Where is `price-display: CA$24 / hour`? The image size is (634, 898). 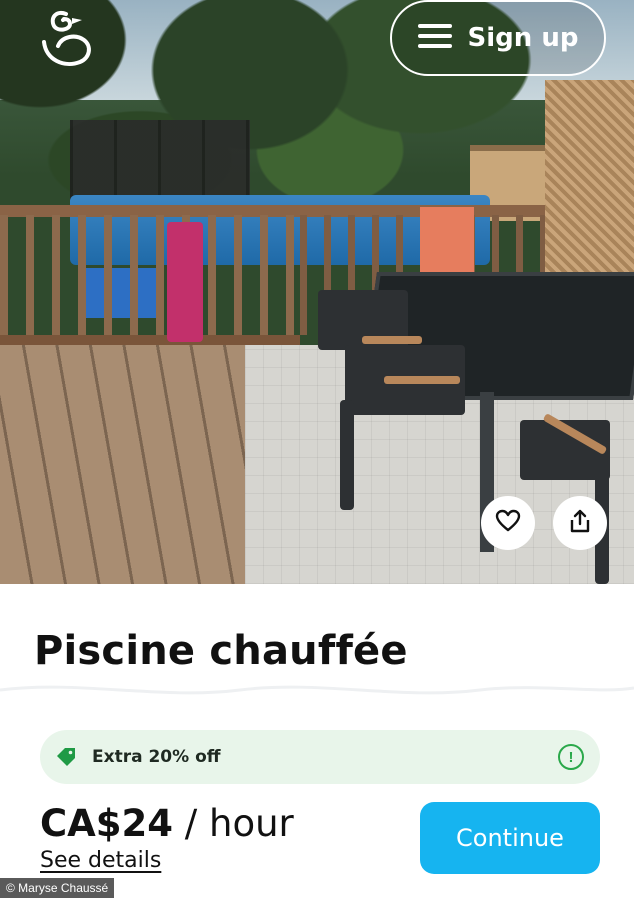
price-display: CA$24 / hour is located at coordinates (167, 823).